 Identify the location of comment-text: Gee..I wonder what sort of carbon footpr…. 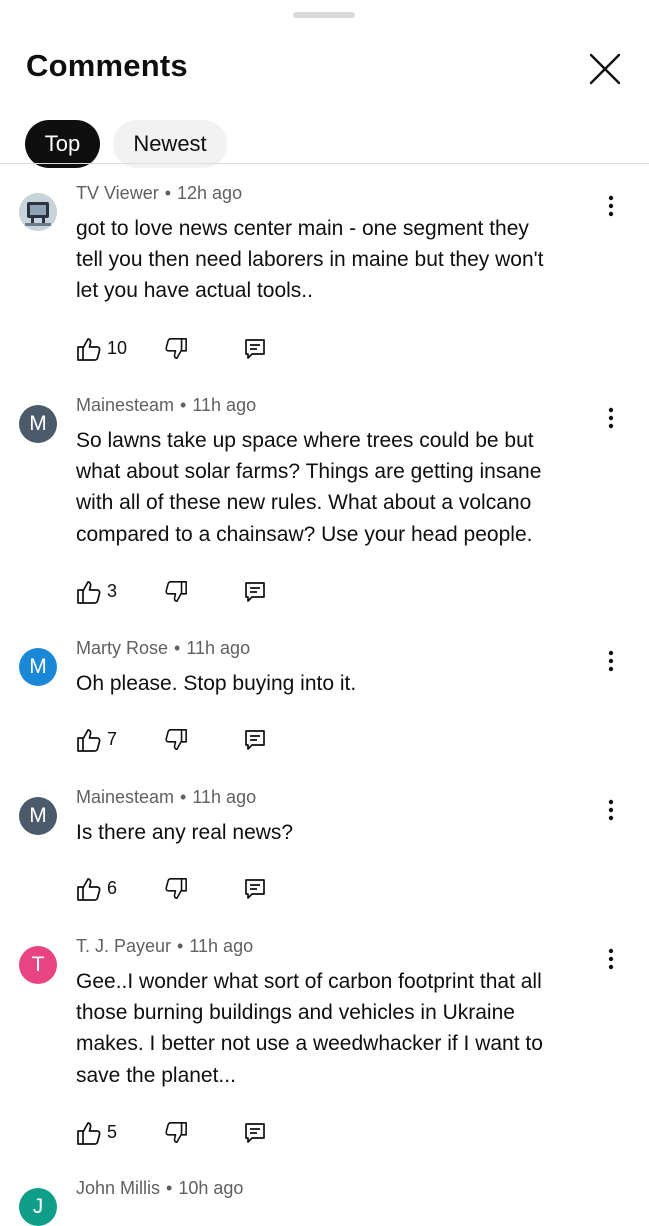
(336, 1028).